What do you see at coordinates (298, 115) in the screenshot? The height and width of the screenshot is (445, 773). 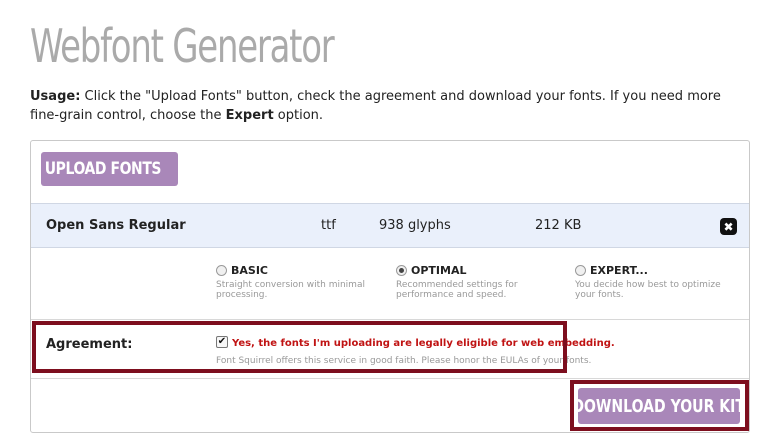 I see `usage-text-part2: option.` at bounding box center [298, 115].